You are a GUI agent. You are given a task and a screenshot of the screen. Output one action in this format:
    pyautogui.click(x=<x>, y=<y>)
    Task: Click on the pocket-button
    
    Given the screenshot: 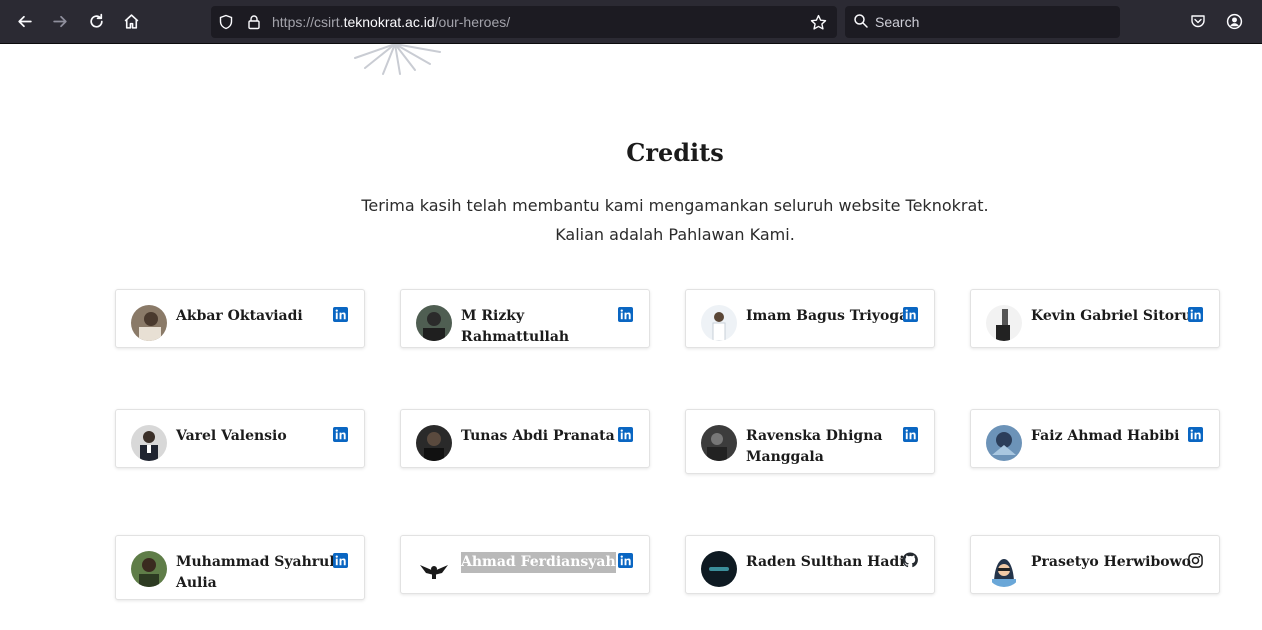 What is the action you would take?
    pyautogui.click(x=1198, y=21)
    